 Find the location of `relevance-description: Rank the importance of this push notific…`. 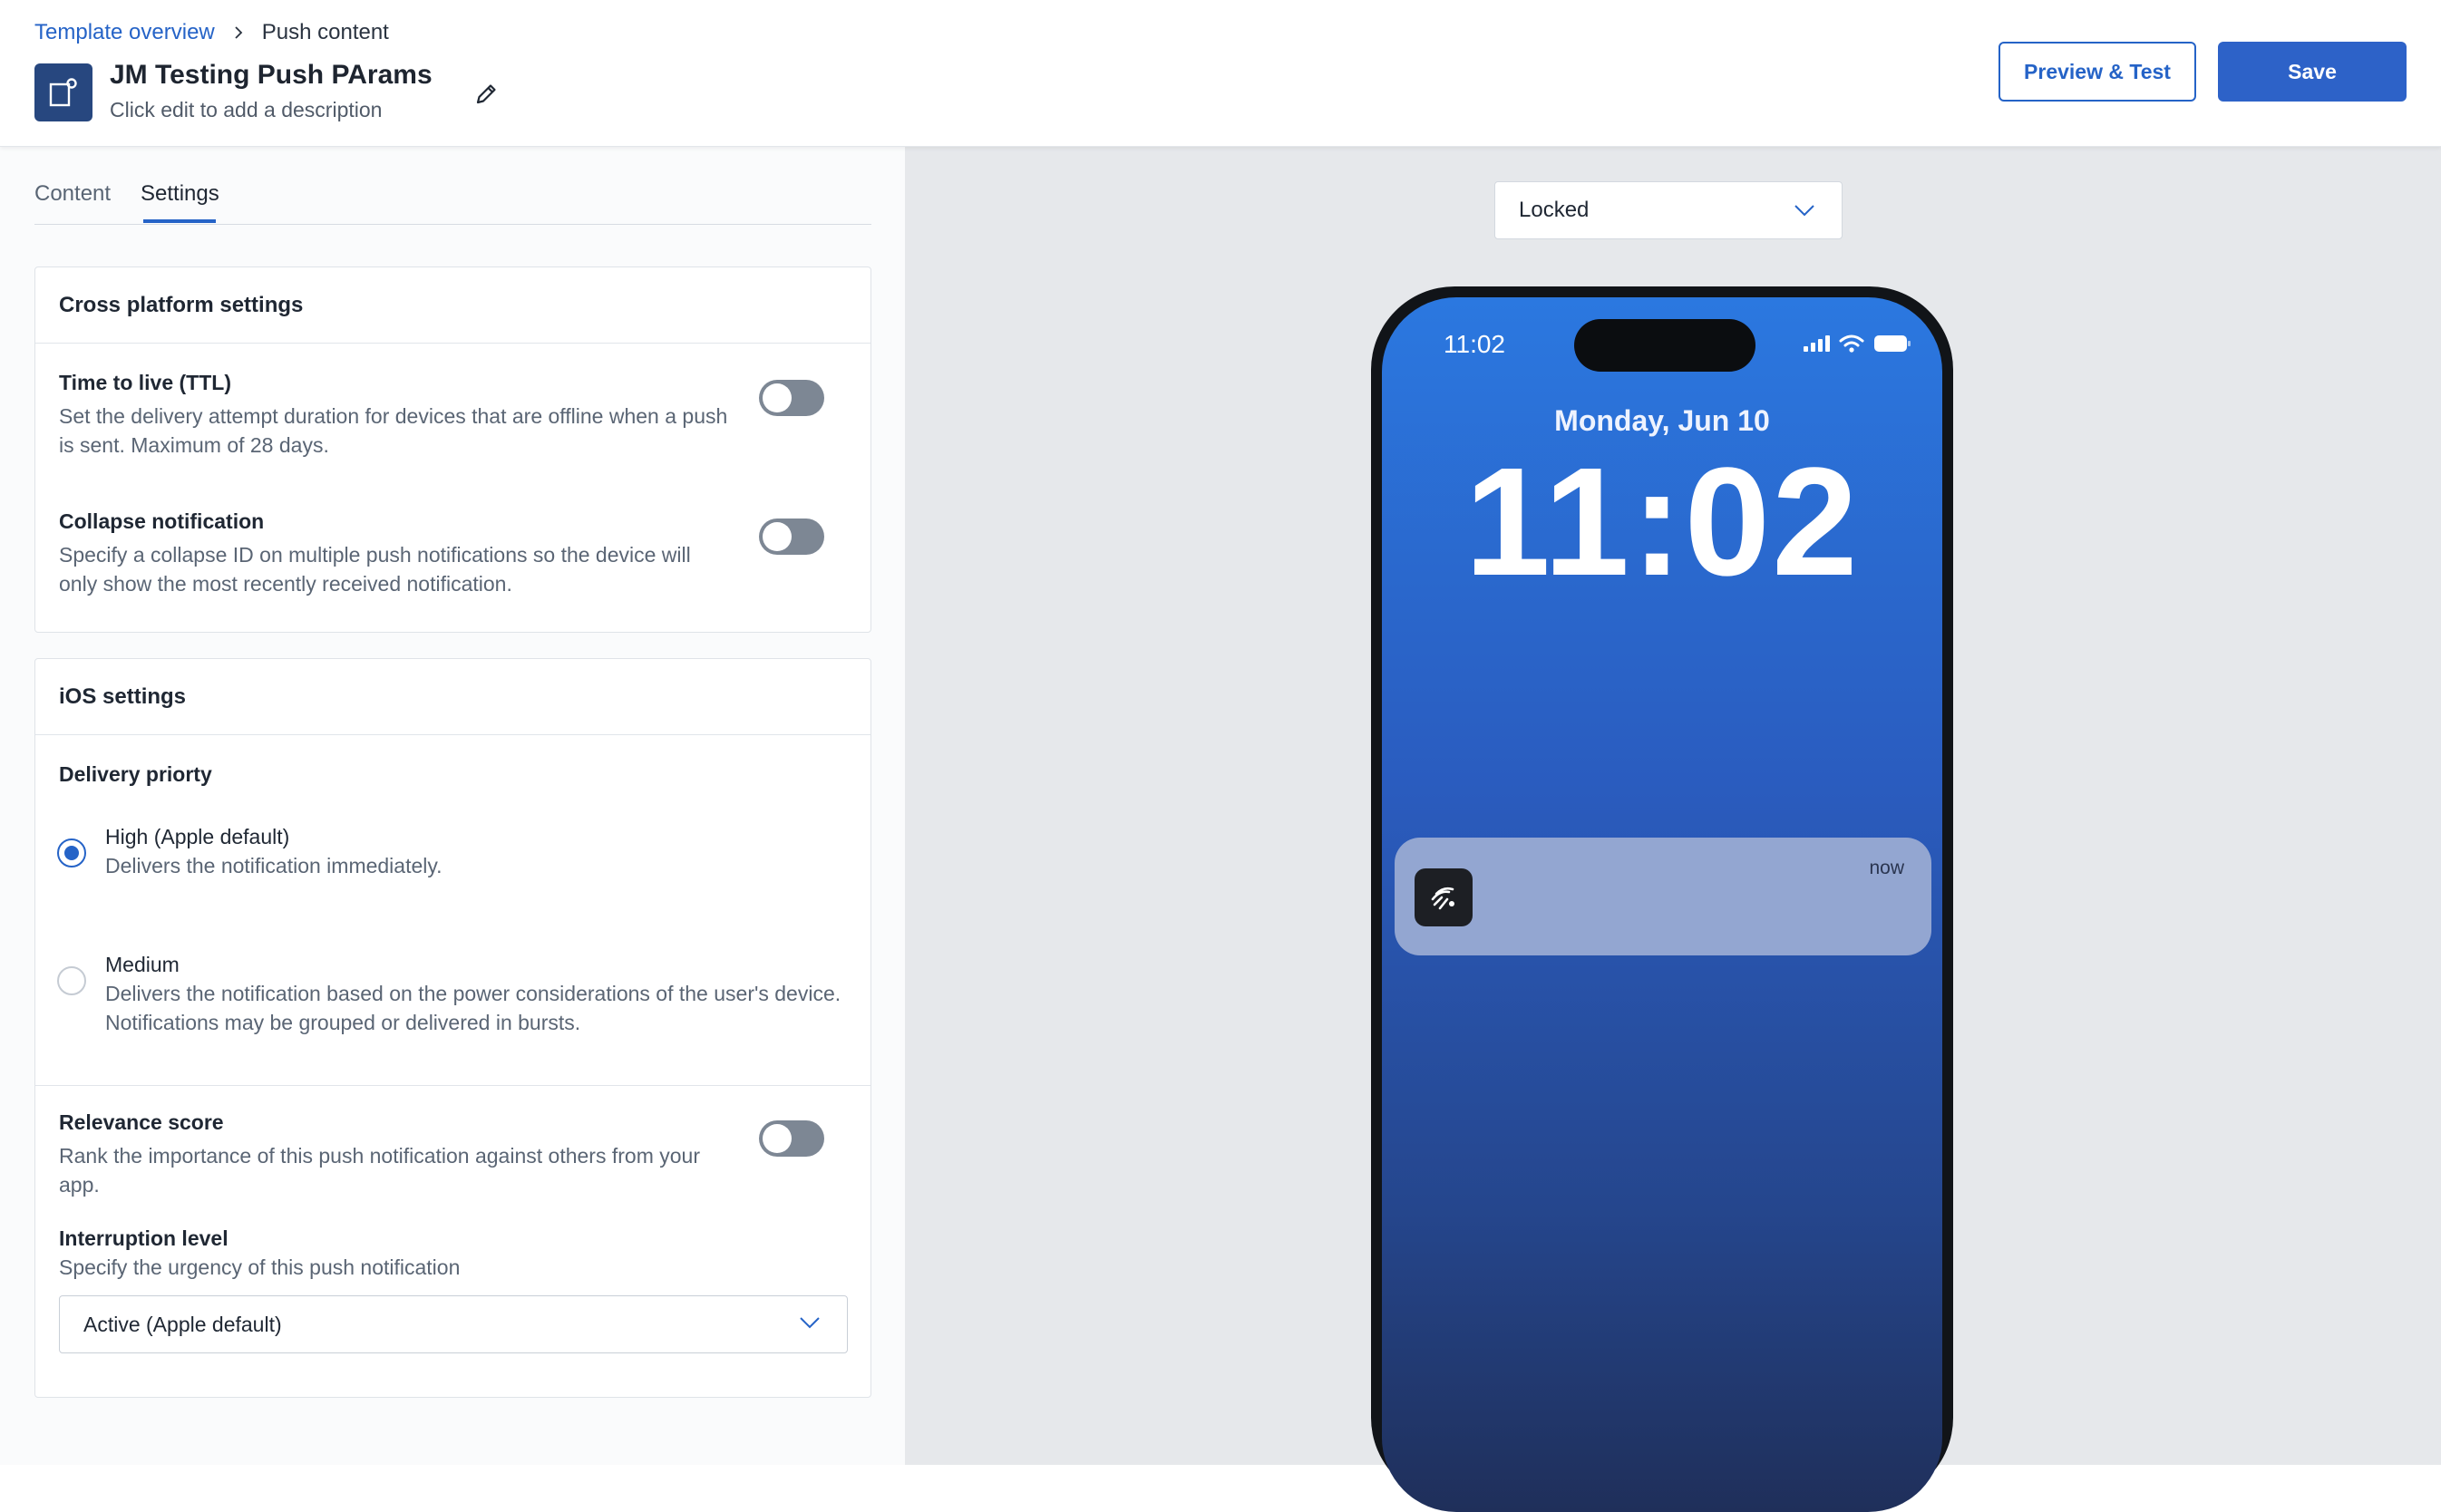

relevance-description: Rank the importance of this push notific… is located at coordinates (380, 1170).